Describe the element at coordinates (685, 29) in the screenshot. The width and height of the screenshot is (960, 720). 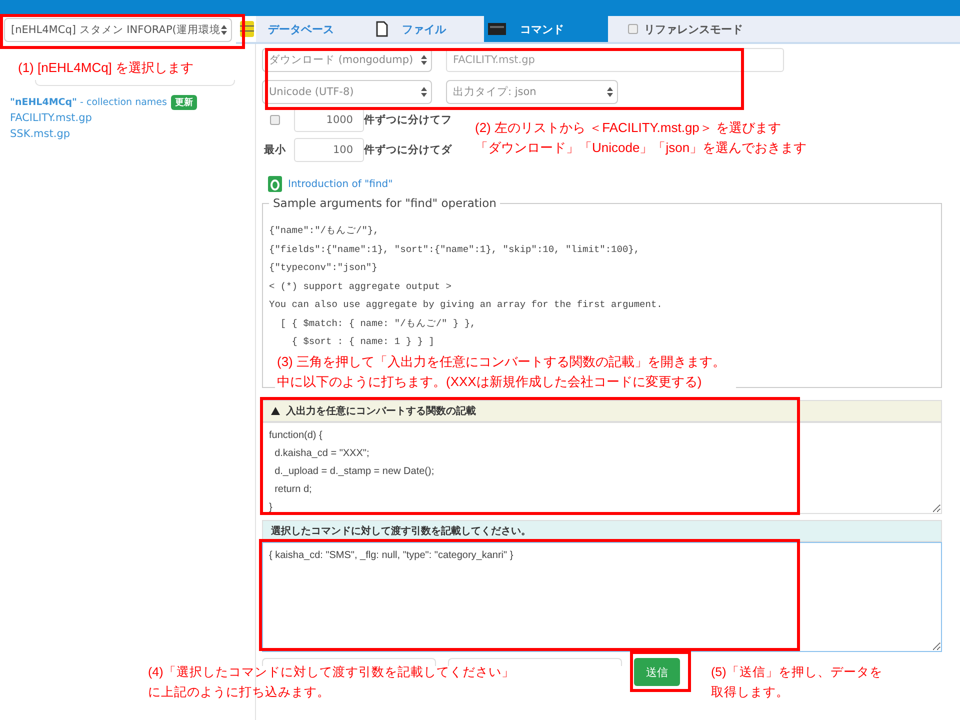
I see `reference-mode-checkbox: リファレンスモード` at that location.